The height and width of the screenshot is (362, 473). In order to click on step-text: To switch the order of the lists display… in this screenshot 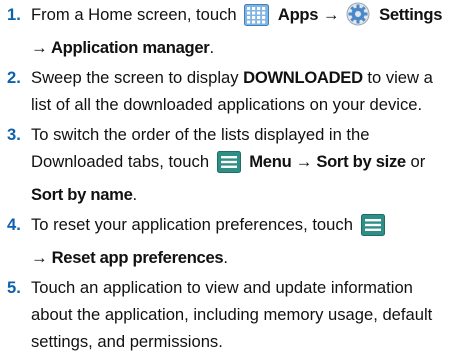, I will do `click(200, 134)`.